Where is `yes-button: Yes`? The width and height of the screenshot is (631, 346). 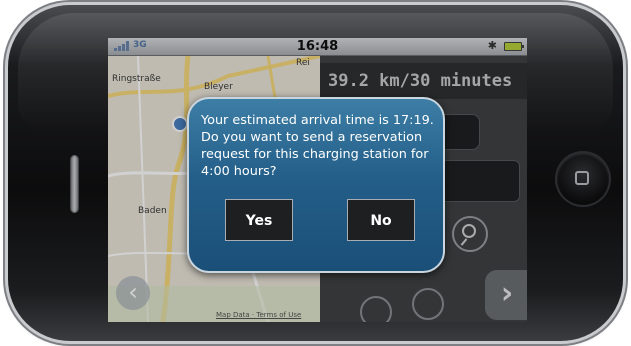
yes-button: Yes is located at coordinates (259, 220).